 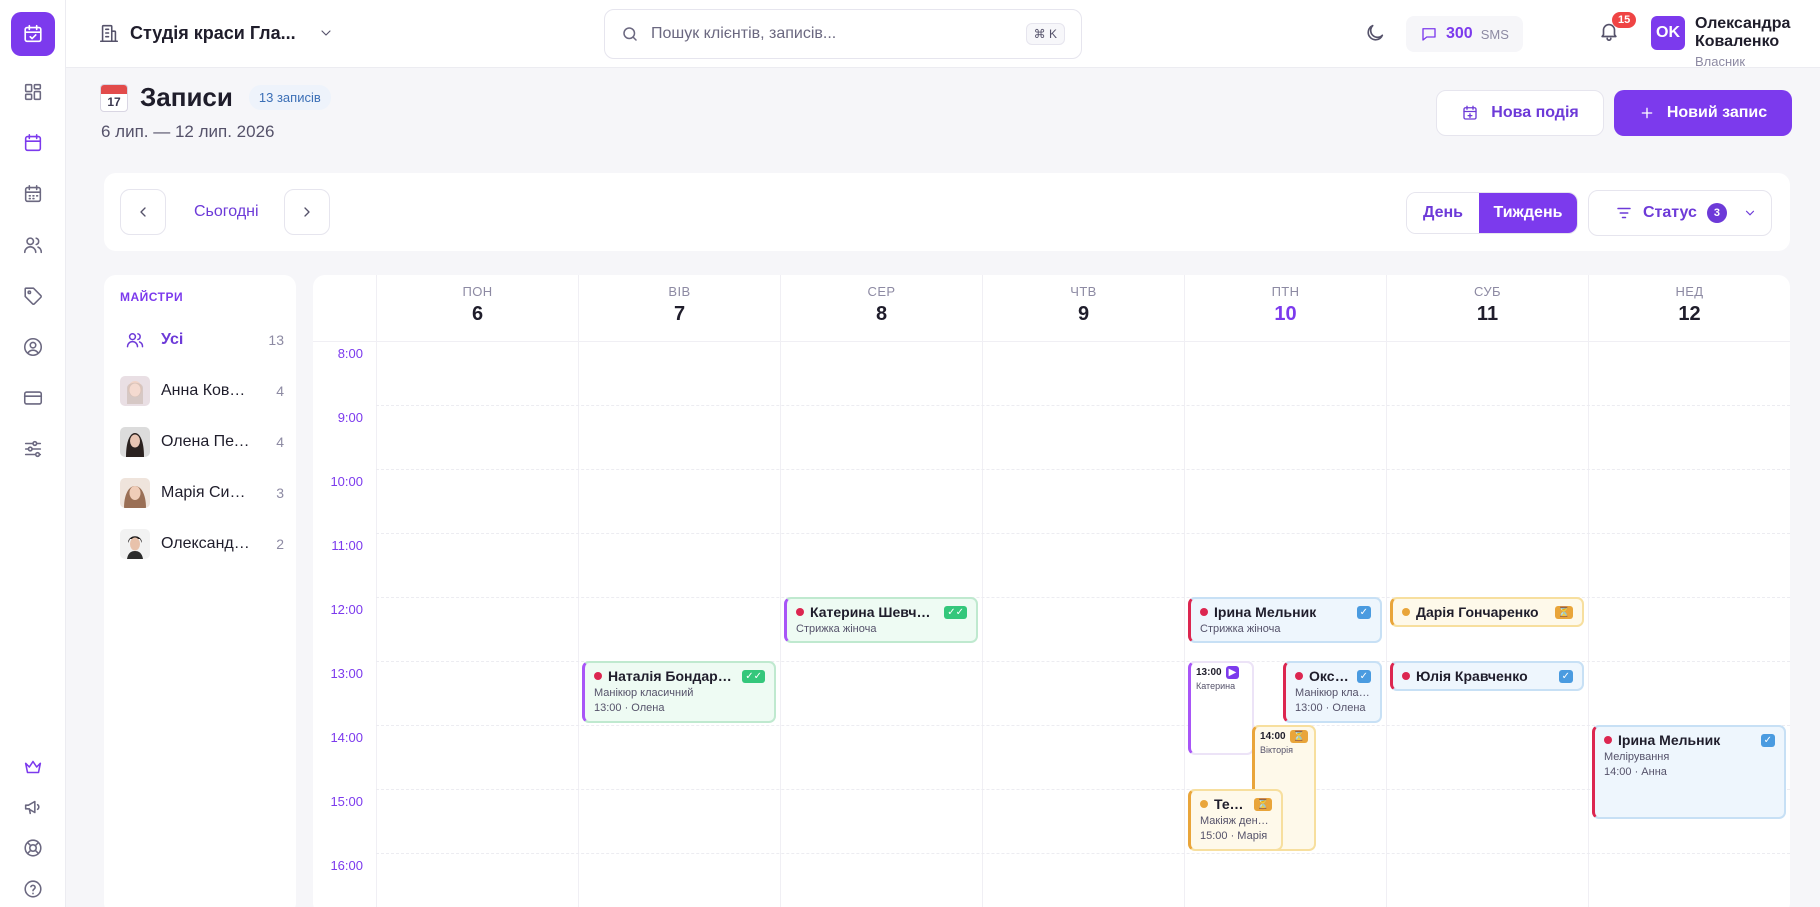 I want to click on hour-label: 10:00, so click(x=346, y=481).